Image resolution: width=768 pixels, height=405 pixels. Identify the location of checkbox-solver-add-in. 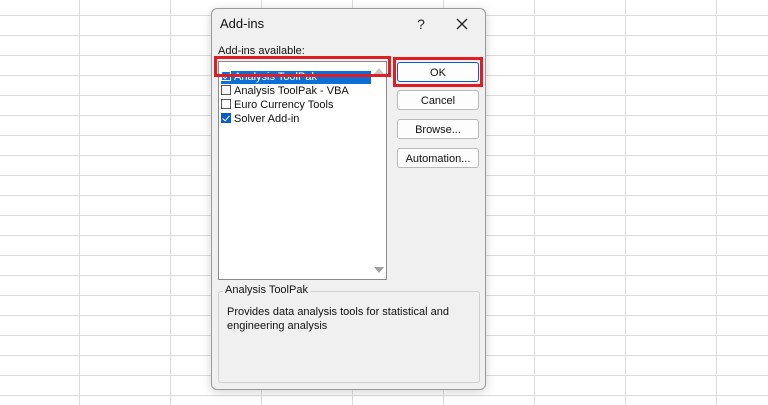
(226, 118).